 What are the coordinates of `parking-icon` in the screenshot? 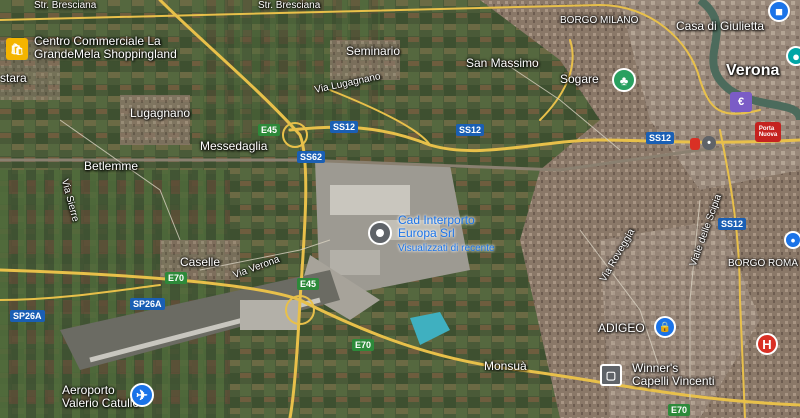 It's located at (695, 144).